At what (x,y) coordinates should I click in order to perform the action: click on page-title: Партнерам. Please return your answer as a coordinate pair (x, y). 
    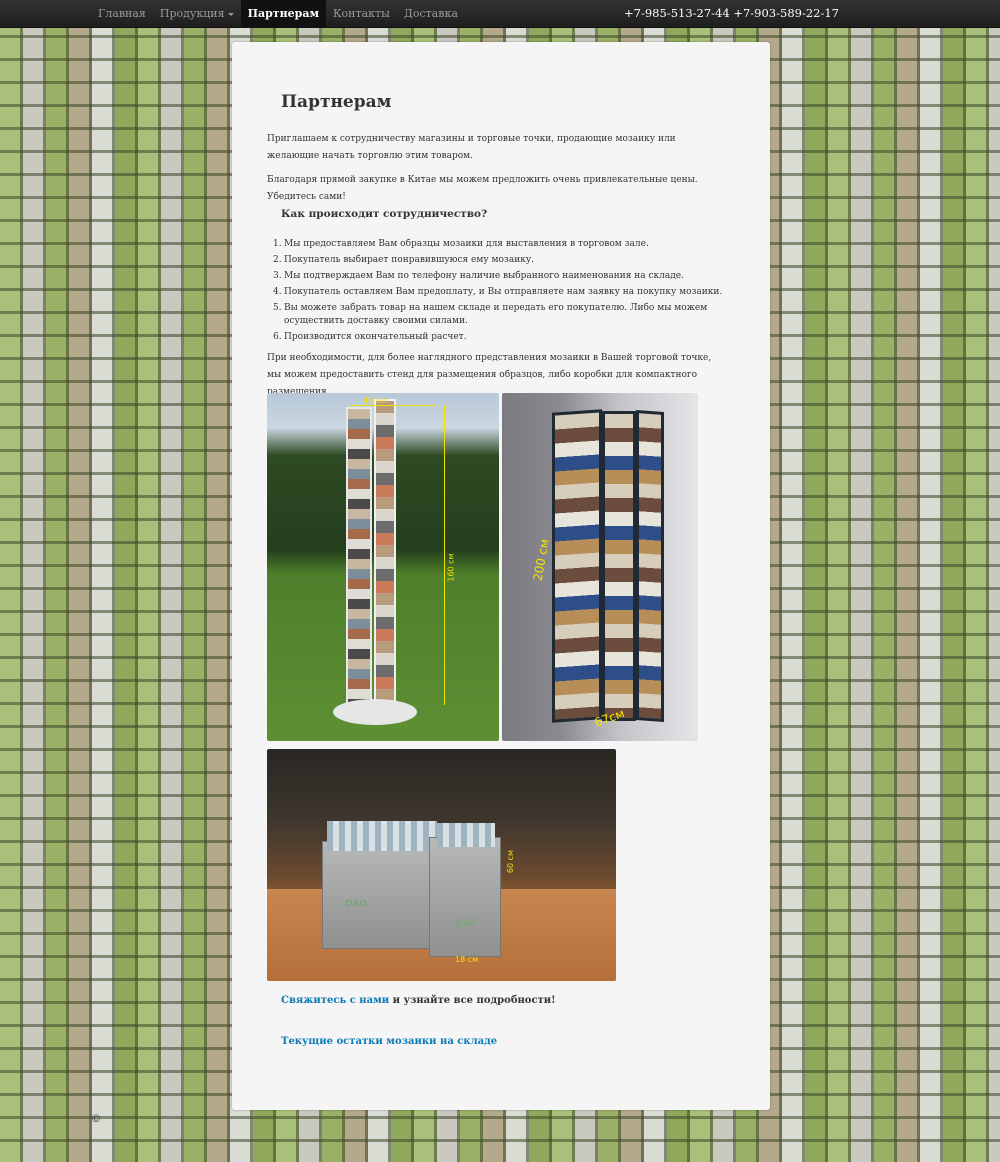
    Looking at the image, I should click on (336, 102).